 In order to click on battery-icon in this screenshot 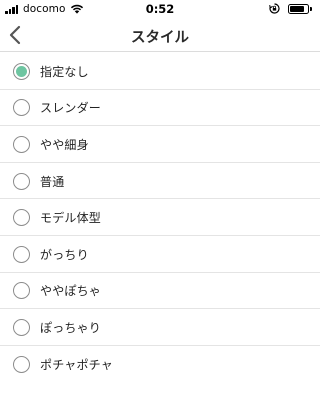, I will do `click(298, 8)`.